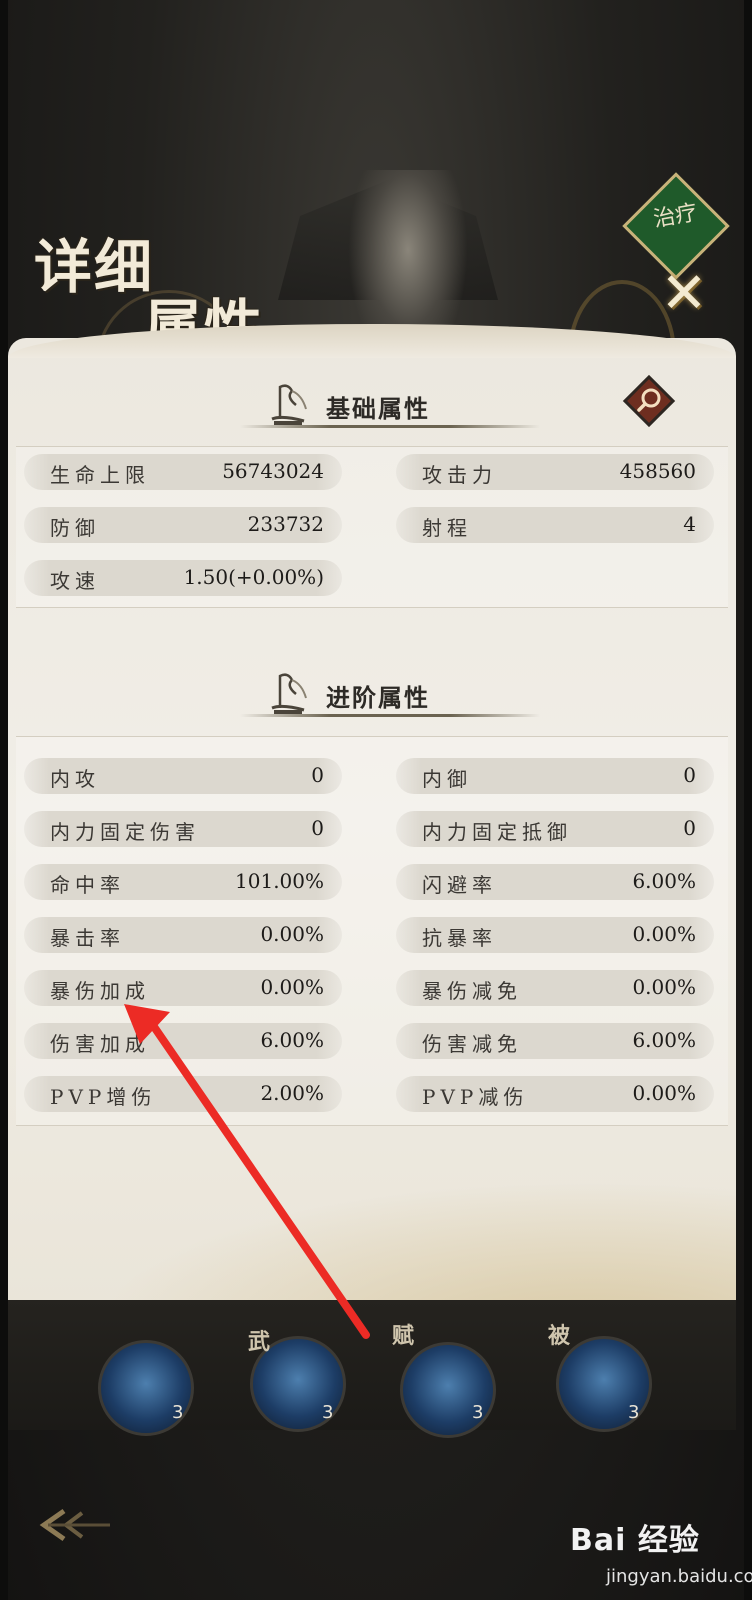  Describe the element at coordinates (75, 581) in the screenshot. I see `stat-label: 攻速` at that location.